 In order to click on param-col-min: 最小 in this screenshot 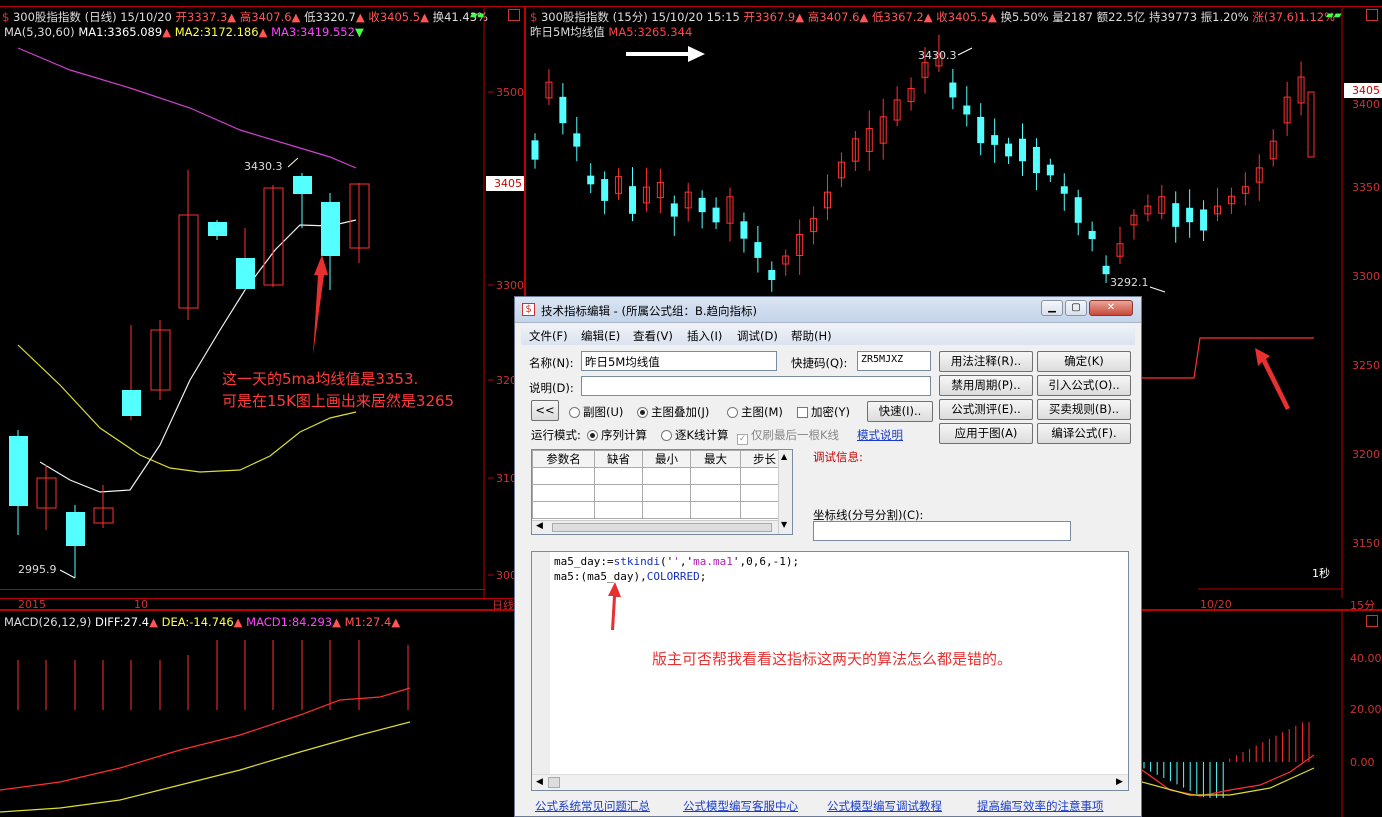, I will do `click(666, 459)`.